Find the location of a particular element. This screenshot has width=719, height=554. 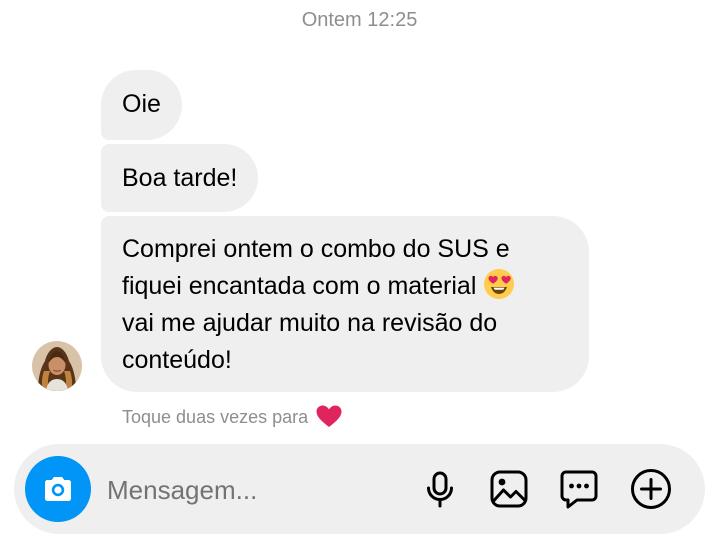

message-text: Boa tarde! is located at coordinates (180, 178).